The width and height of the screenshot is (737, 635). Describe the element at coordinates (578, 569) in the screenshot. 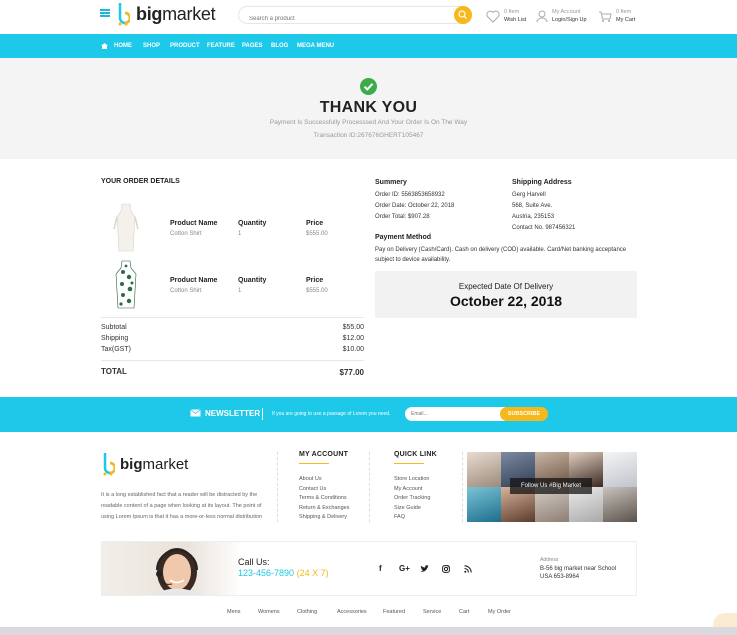

I see `address-line1: B-56 big market near School` at that location.